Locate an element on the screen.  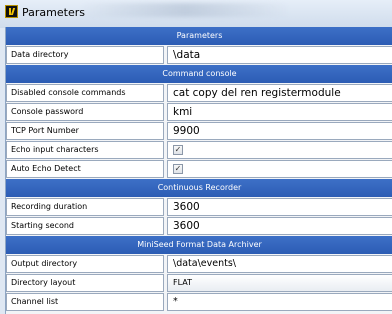
echo-input-cell is located at coordinates (279, 150).